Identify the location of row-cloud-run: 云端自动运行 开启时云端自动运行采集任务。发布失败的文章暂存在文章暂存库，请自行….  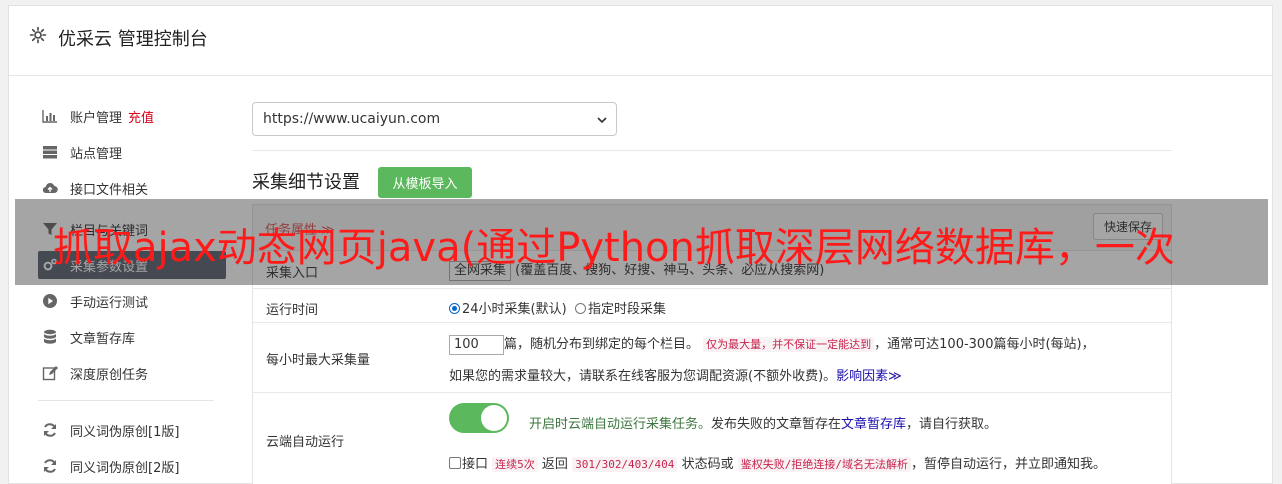
(712, 438).